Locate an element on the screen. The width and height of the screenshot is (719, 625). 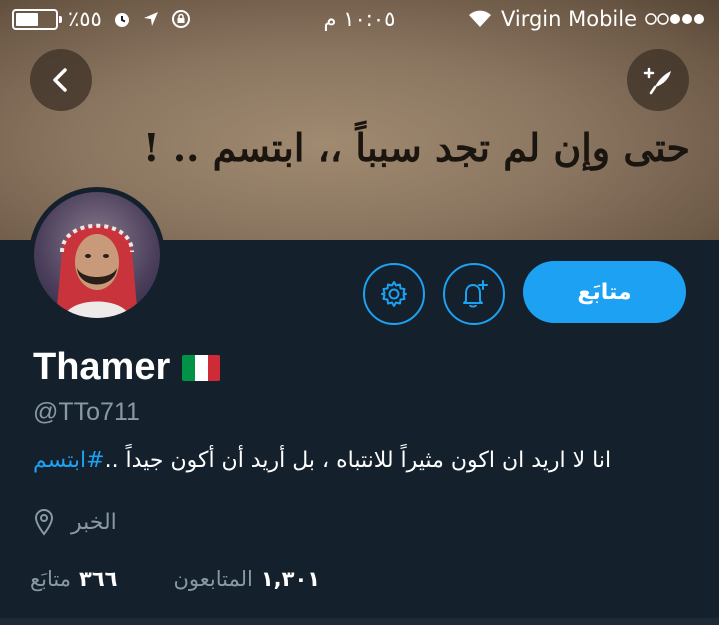
signal-strength-icon is located at coordinates (674, 19).